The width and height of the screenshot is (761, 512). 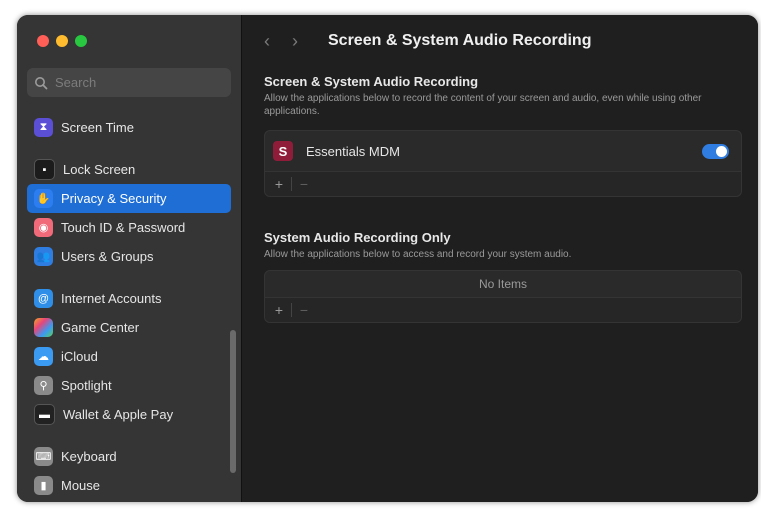 I want to click on empty-list-text: No Items, so click(x=503, y=284).